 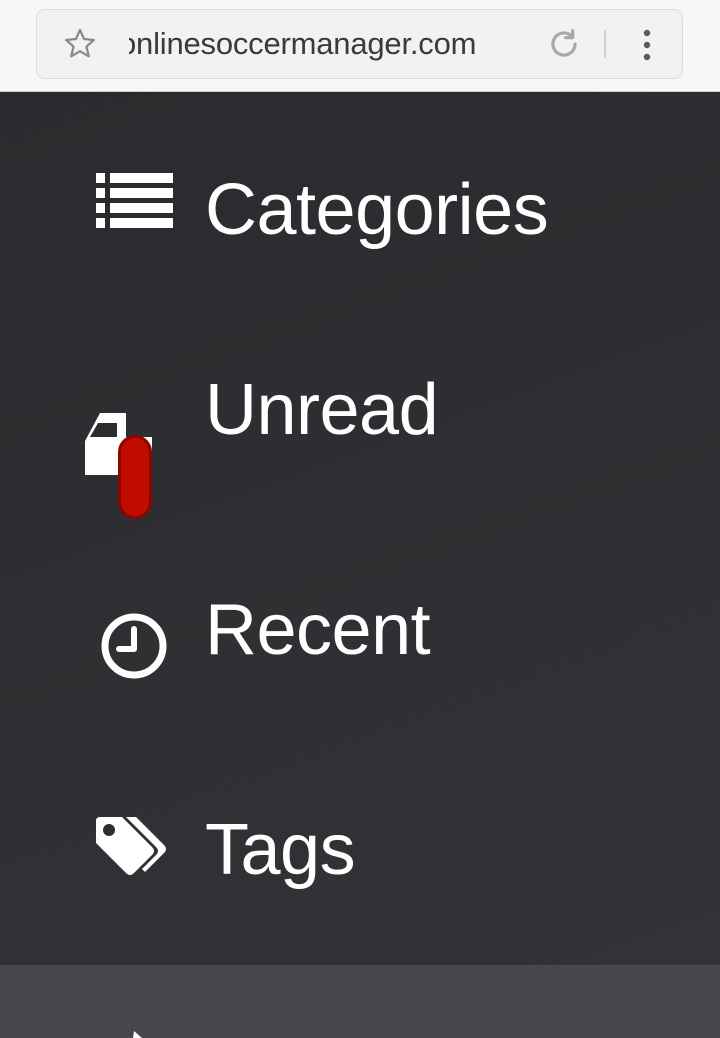 I want to click on star-outline-icon, so click(x=80, y=44).